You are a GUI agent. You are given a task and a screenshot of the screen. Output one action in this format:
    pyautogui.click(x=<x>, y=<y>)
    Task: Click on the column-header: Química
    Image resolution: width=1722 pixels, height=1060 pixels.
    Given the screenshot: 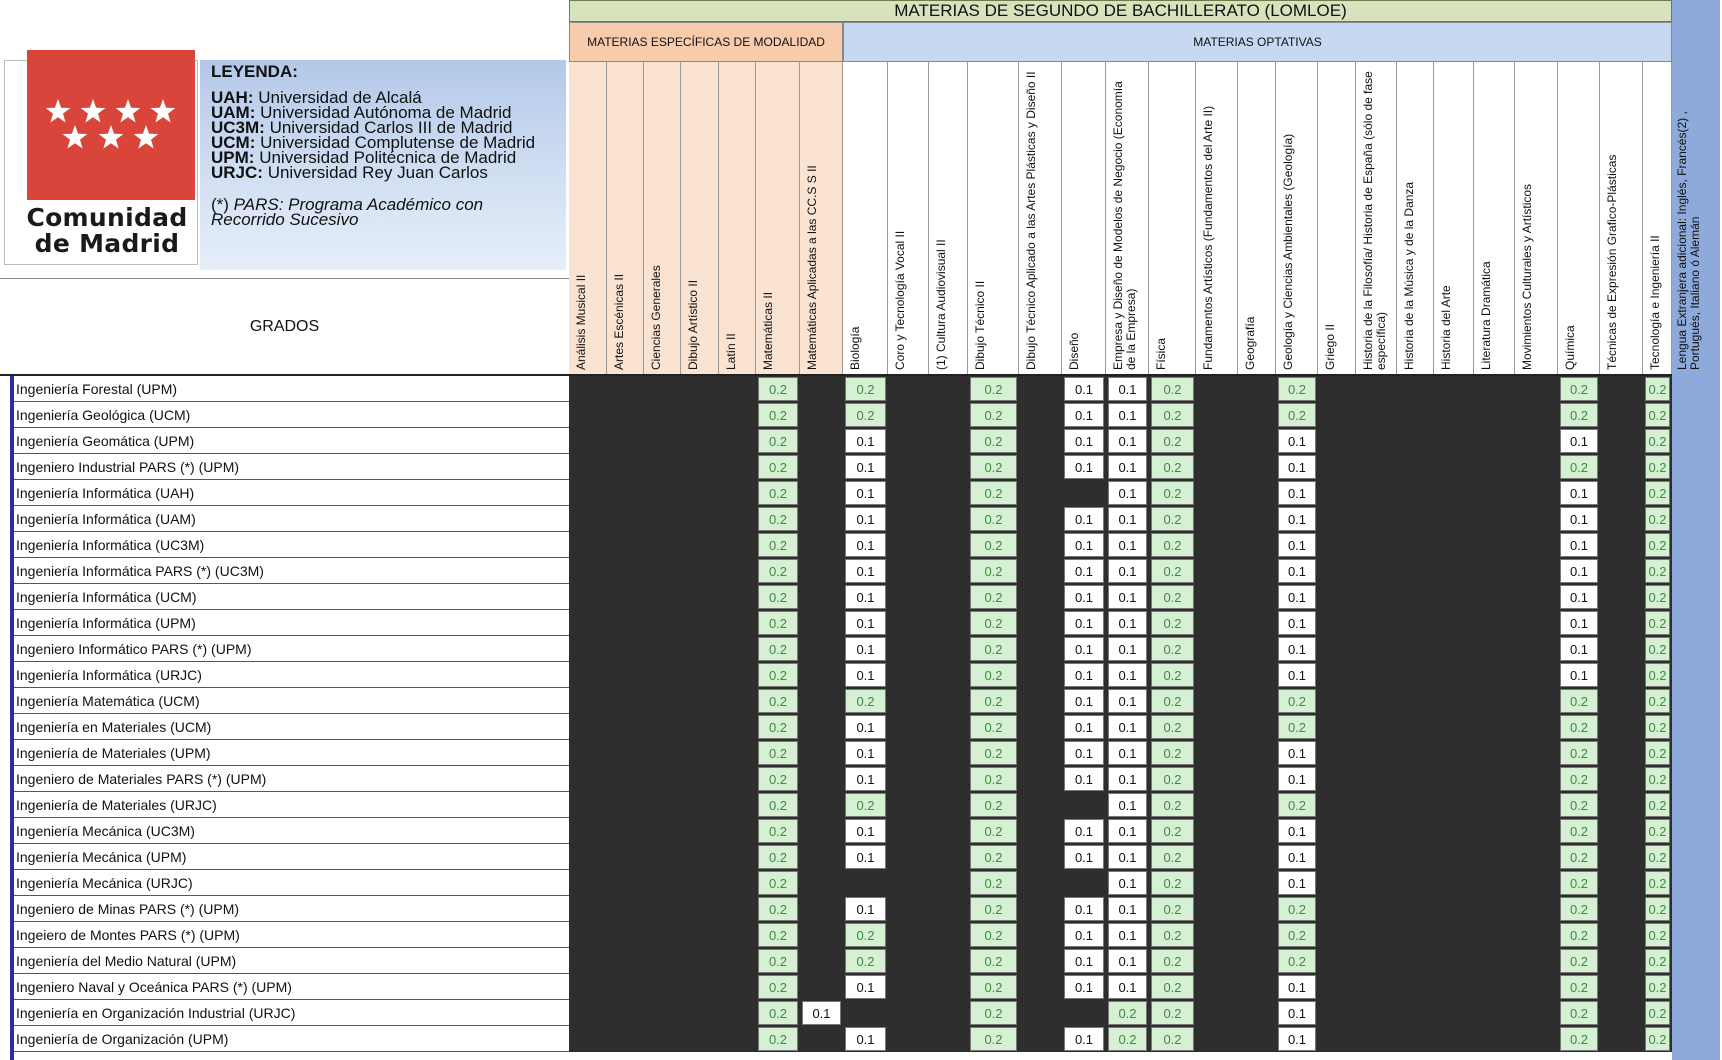 What is the action you would take?
    pyautogui.click(x=1579, y=218)
    